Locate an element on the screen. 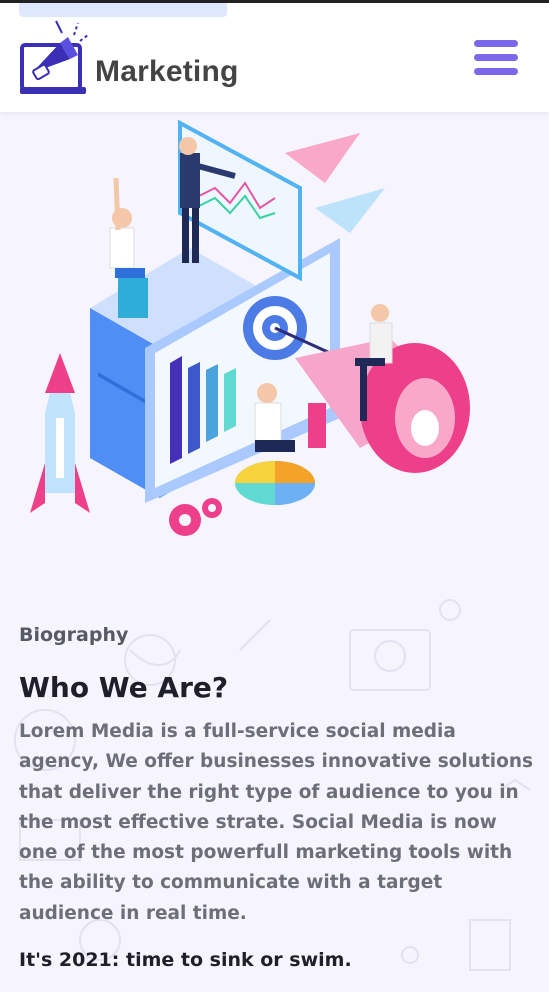  hamburger-menu-button is located at coordinates (497, 58).